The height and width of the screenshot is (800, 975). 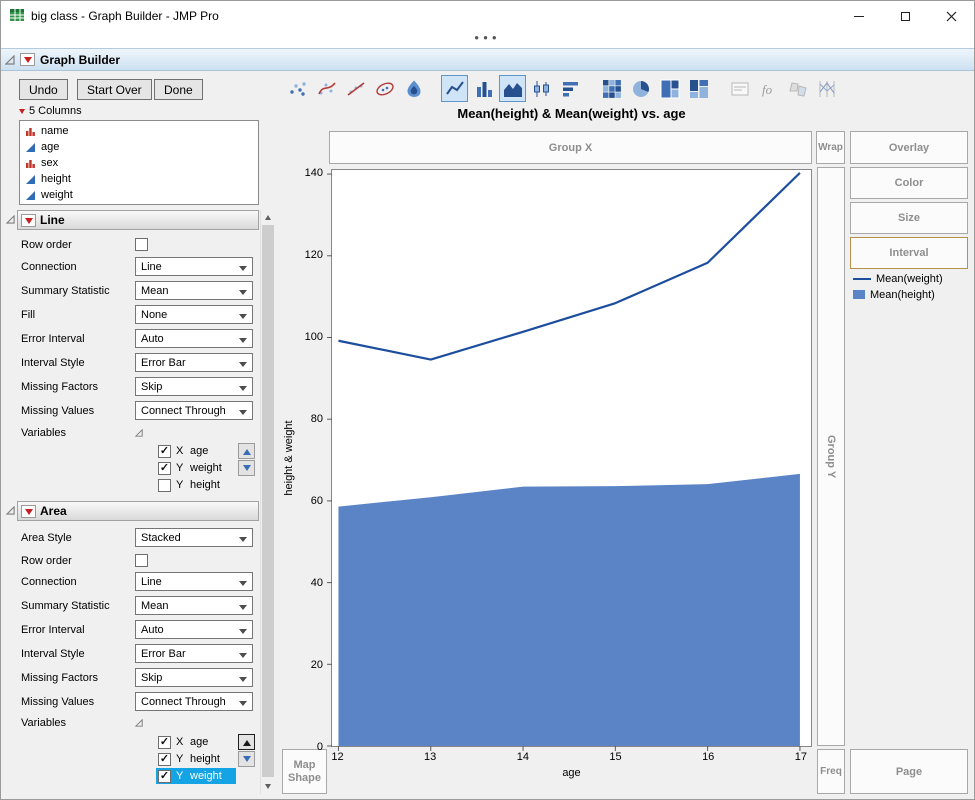 I want to click on zone-interval: Interval, so click(x=909, y=253).